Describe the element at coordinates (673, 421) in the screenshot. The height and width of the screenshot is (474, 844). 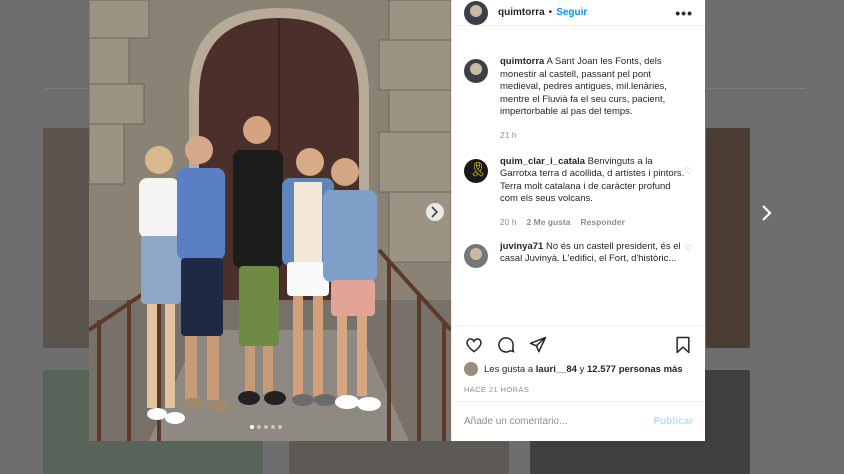
I see `publish-button: Publicar` at that location.